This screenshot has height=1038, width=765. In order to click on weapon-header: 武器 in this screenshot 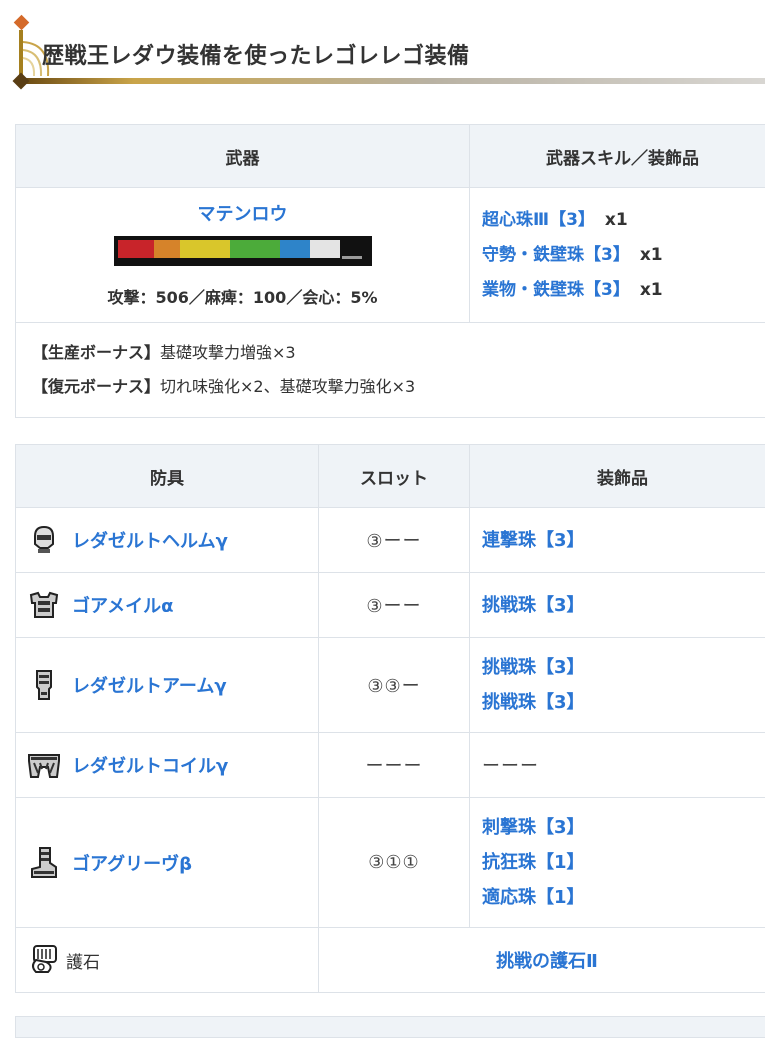, I will do `click(243, 156)`.